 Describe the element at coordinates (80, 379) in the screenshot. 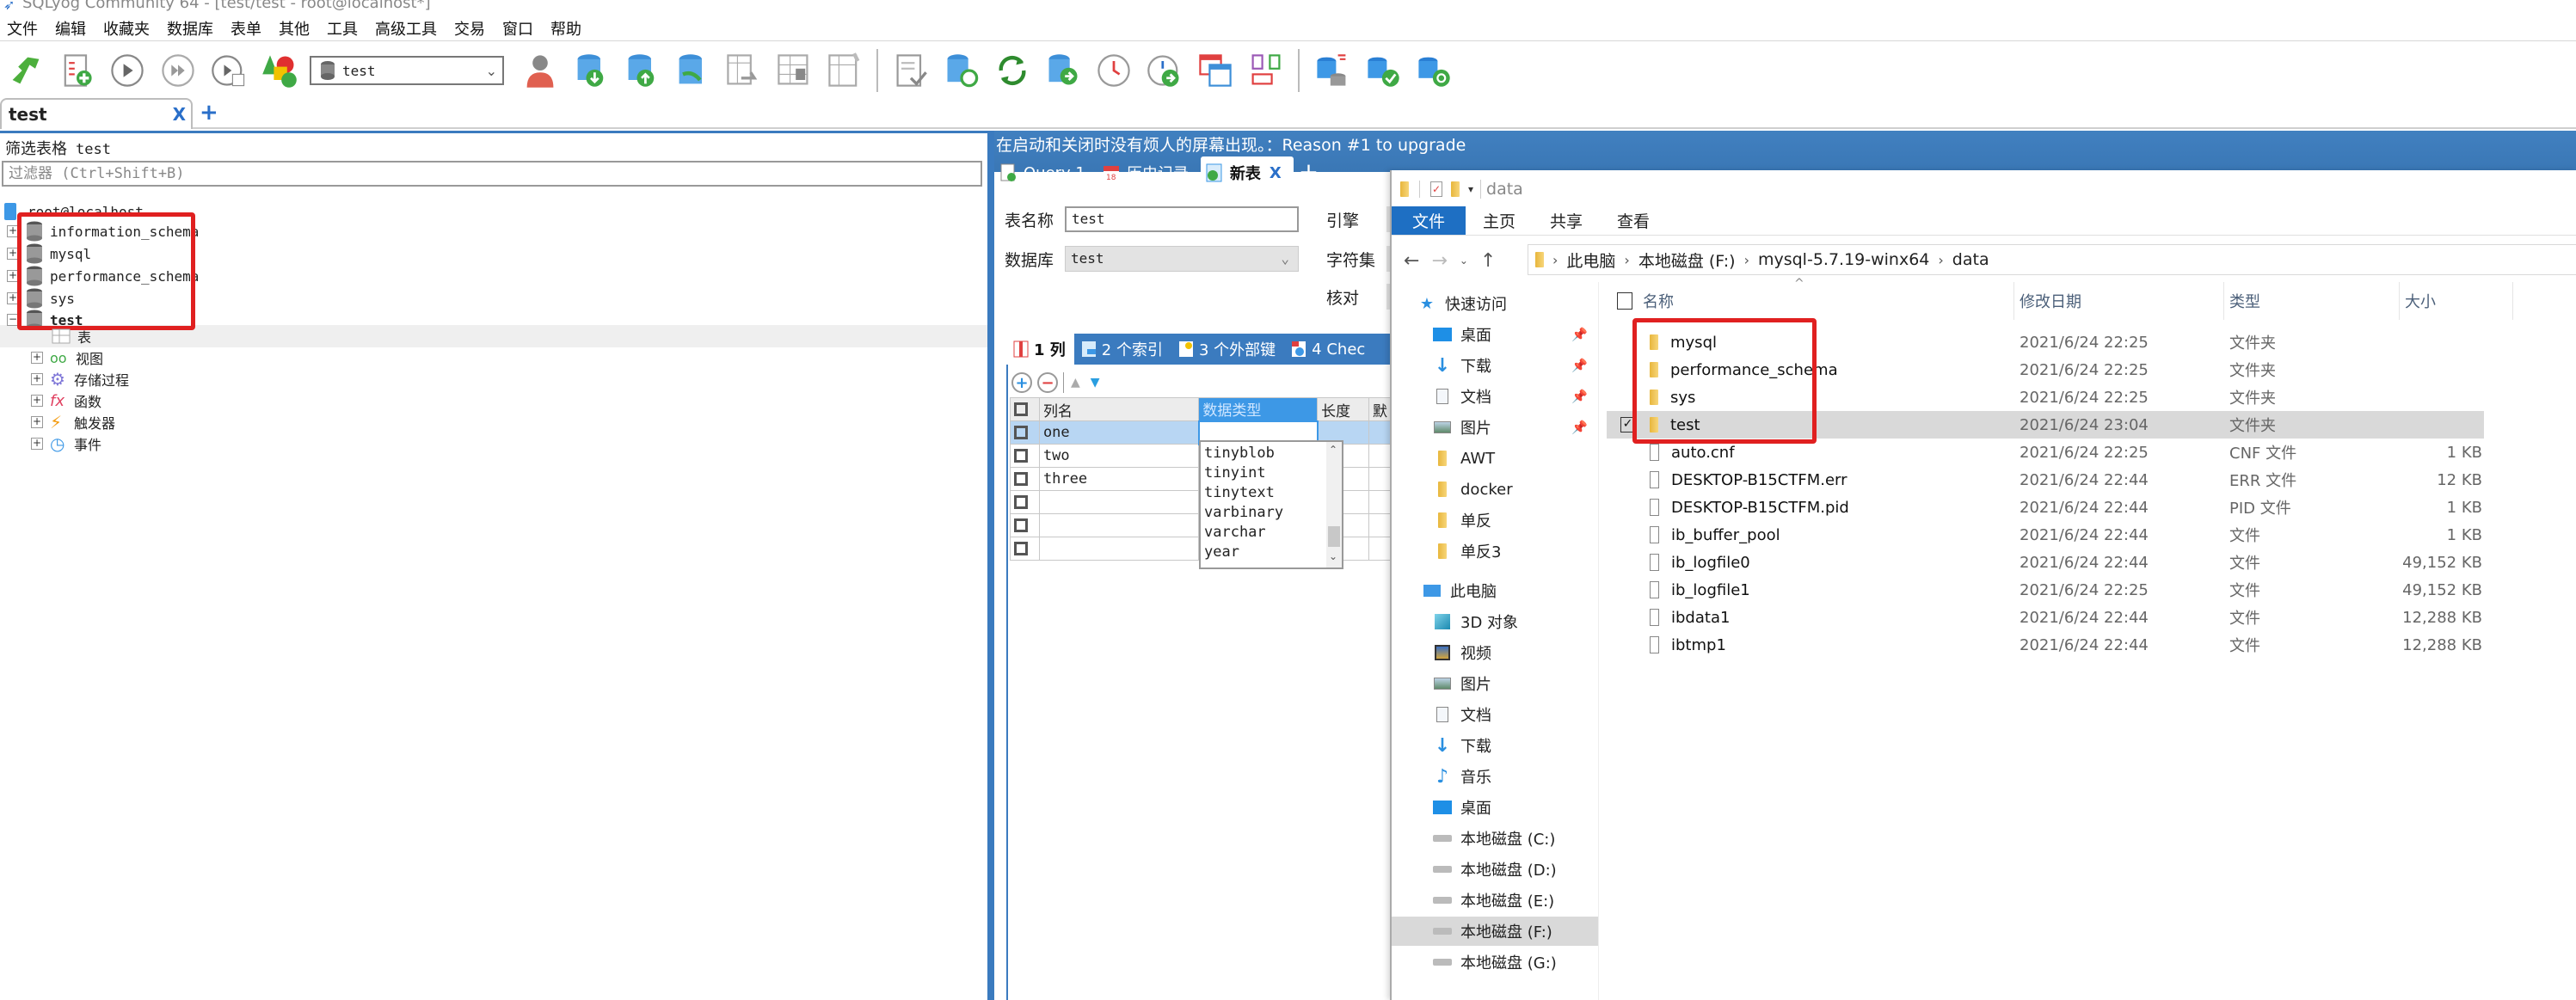

I see `tree-node-procedures: + ⚙ 存储过程` at that location.